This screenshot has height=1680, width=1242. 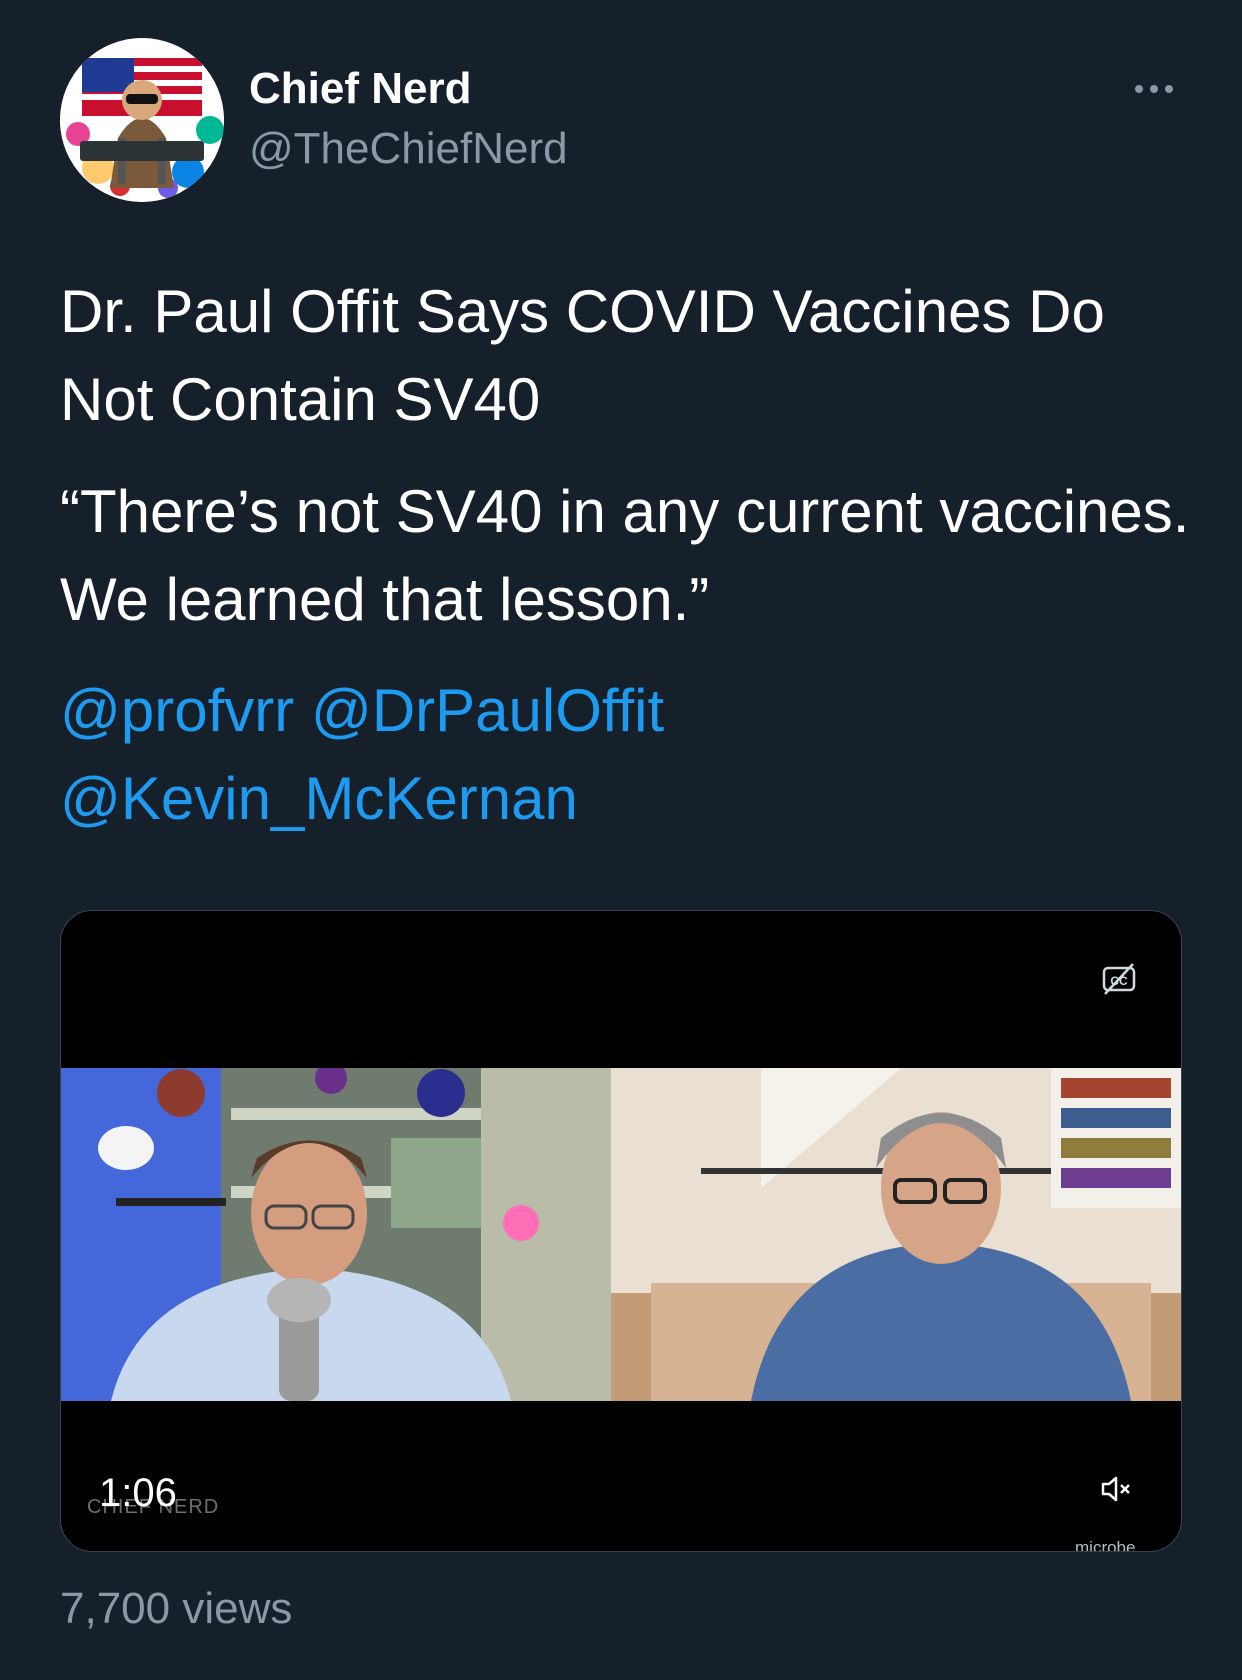 I want to click on view-count: 7,700 views, so click(x=176, y=1608).